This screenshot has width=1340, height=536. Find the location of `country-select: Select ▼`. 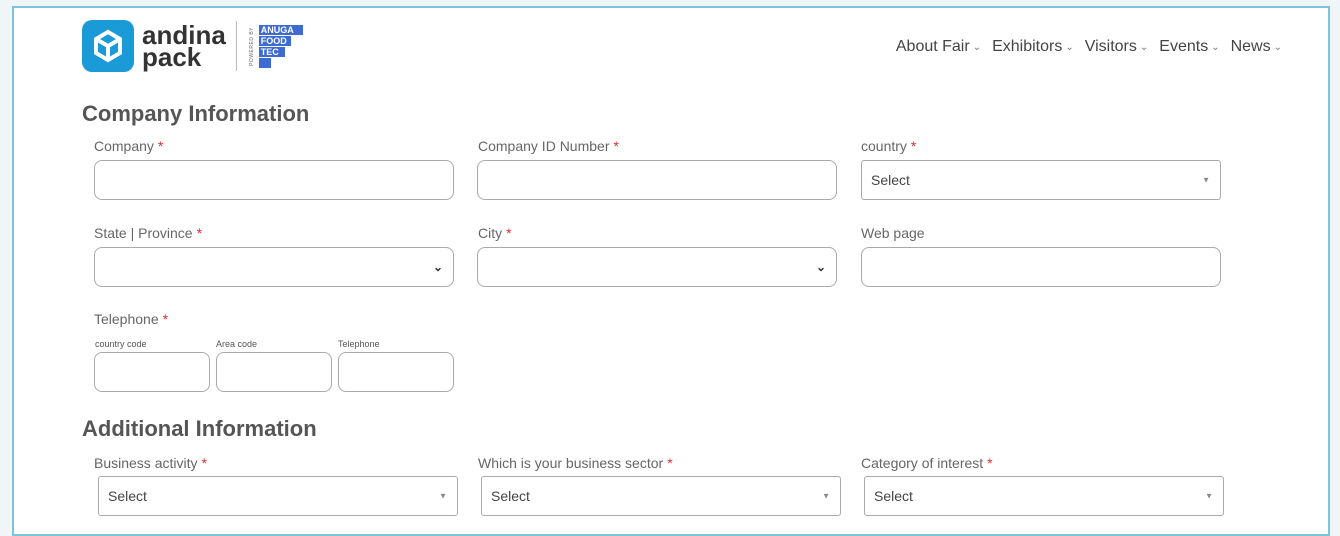

country-select: Select ▼ is located at coordinates (1041, 180).